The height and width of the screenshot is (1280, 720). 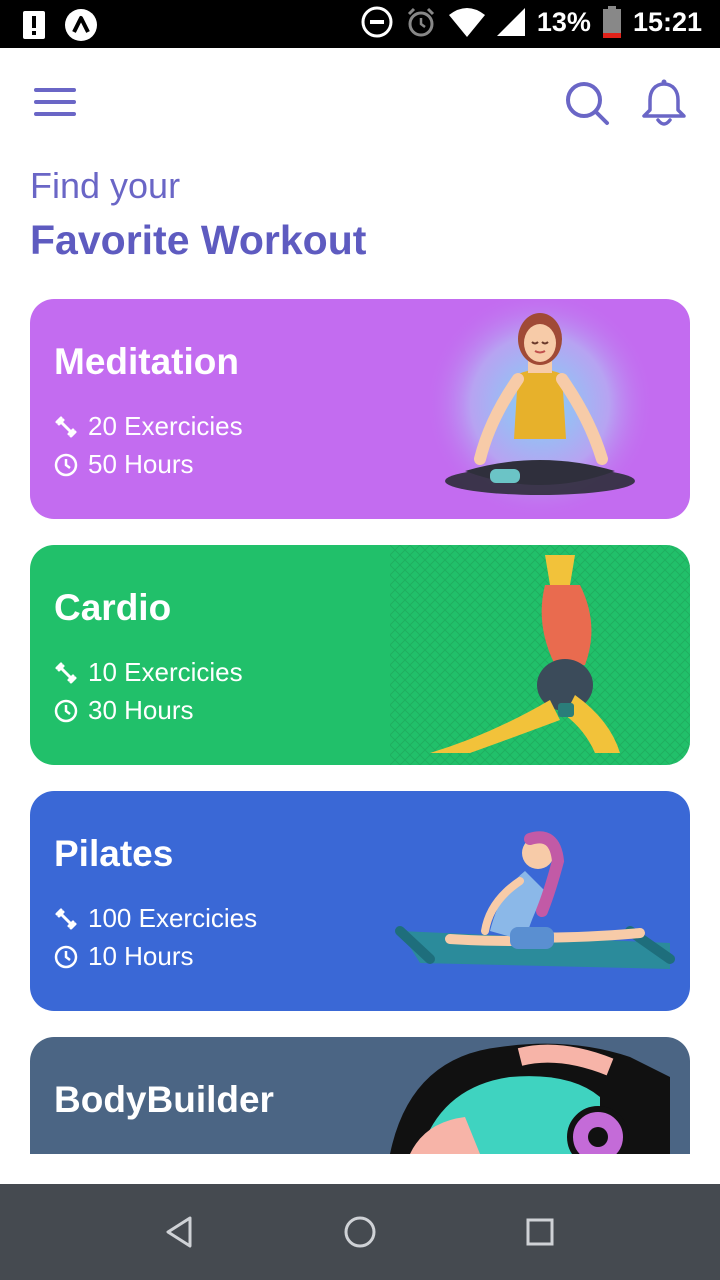 I want to click on hours-count: 30 Hours, so click(x=141, y=710).